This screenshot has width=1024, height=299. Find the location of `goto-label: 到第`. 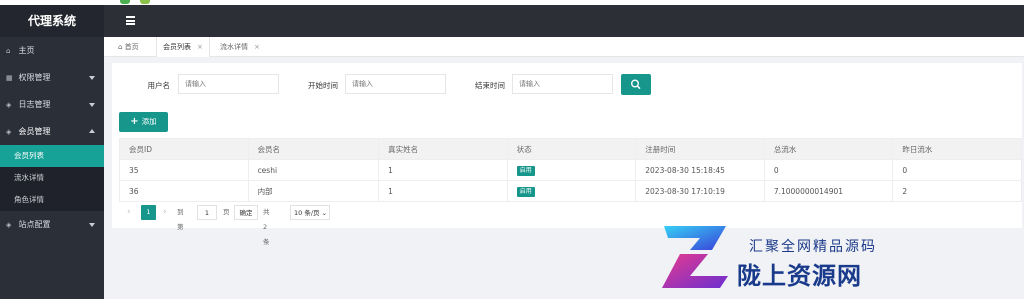

goto-label: 到第 is located at coordinates (180, 219).